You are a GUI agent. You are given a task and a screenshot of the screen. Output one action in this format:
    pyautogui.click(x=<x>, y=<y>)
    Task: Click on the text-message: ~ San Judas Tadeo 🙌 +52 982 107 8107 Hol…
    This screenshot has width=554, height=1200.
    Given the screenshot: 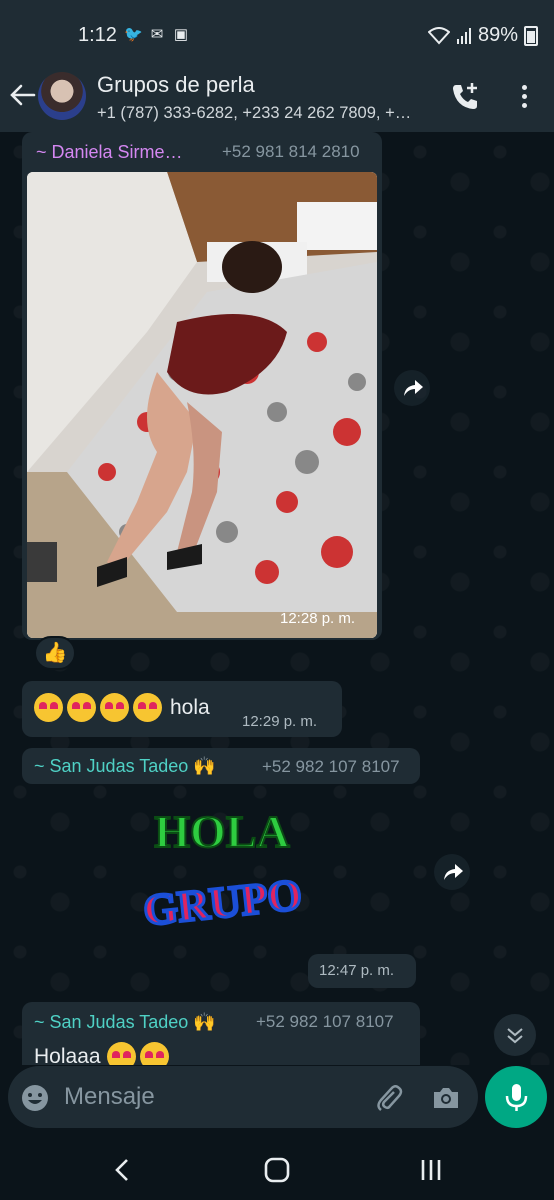 What is the action you would take?
    pyautogui.click(x=221, y=1033)
    